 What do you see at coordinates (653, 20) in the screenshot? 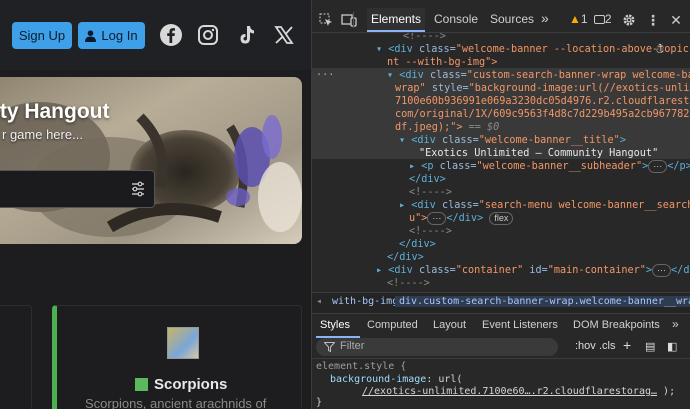
I see `more-options-icon: ⋮` at bounding box center [653, 20].